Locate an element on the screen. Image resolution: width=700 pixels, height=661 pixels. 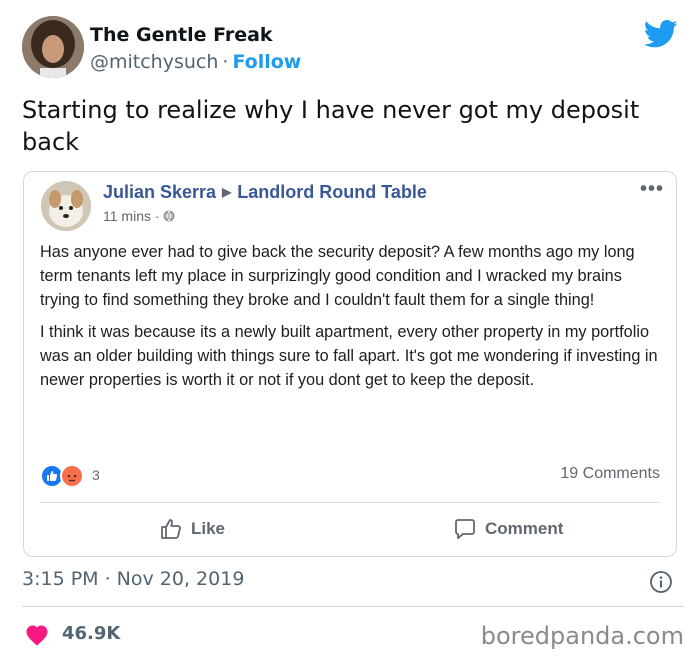
fb-like-button: Like is located at coordinates (192, 529).